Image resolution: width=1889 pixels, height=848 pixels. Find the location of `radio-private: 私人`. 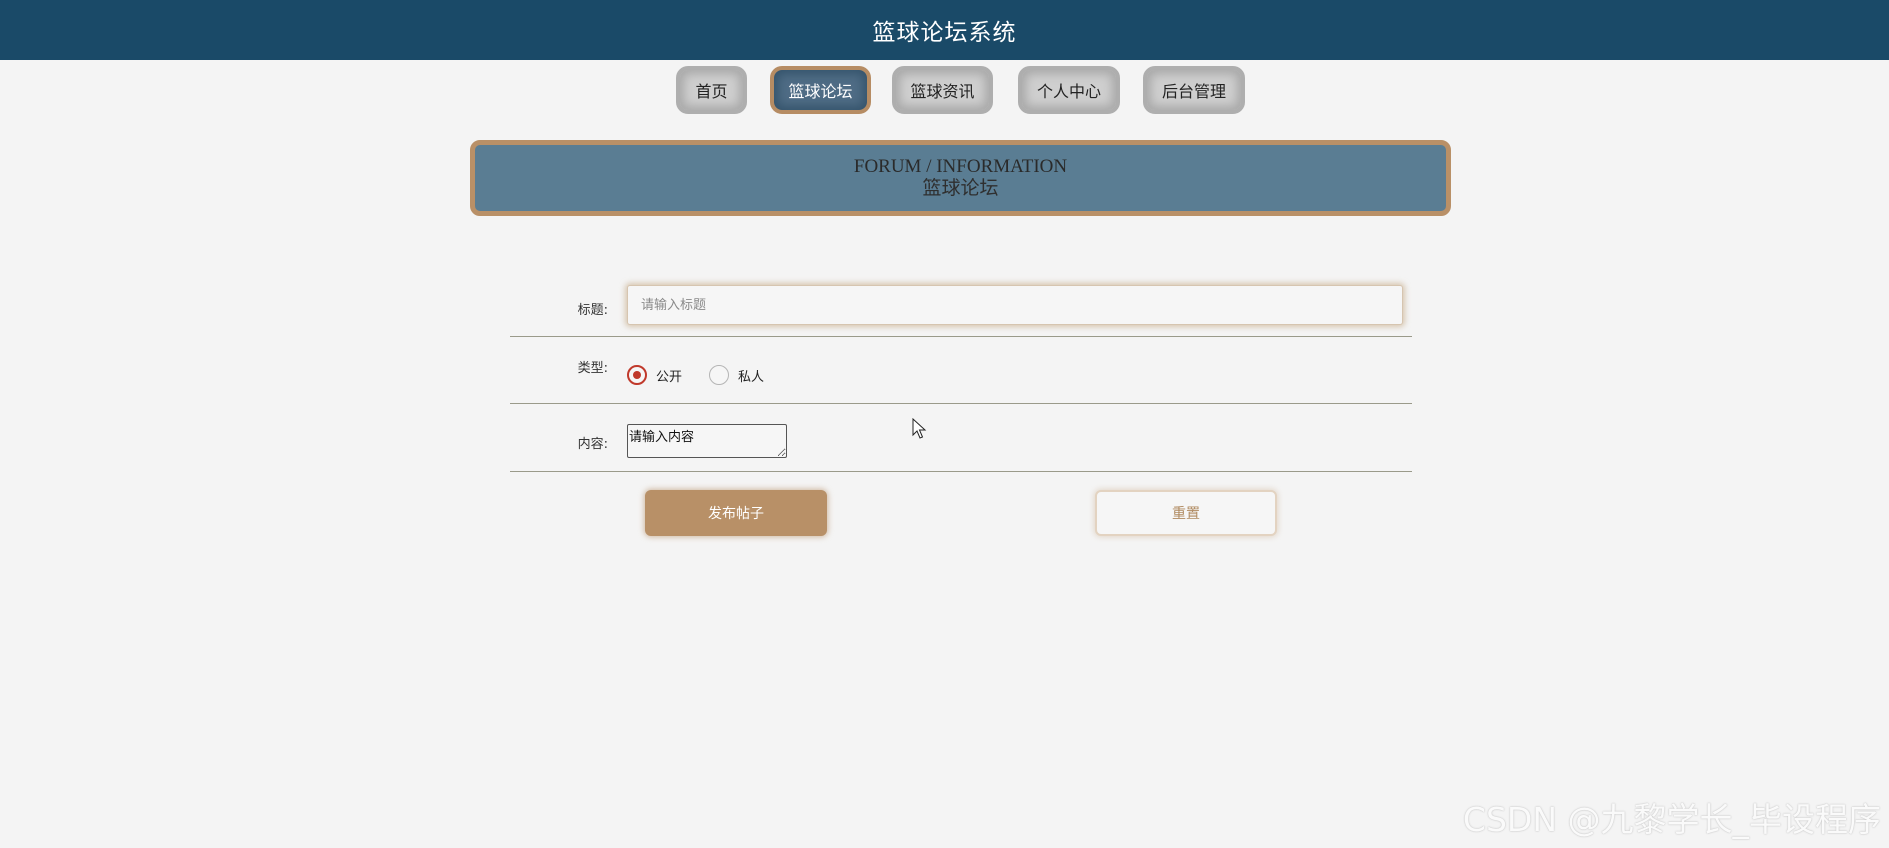

radio-private: 私人 is located at coordinates (736, 375).